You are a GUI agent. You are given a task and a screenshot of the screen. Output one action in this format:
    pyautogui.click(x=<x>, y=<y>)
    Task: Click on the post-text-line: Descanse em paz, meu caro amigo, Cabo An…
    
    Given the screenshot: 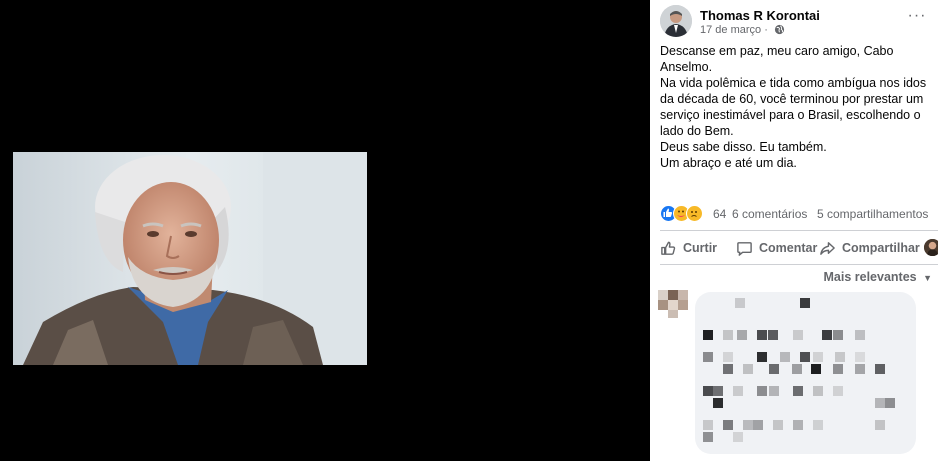 What is the action you would take?
    pyautogui.click(x=777, y=59)
    